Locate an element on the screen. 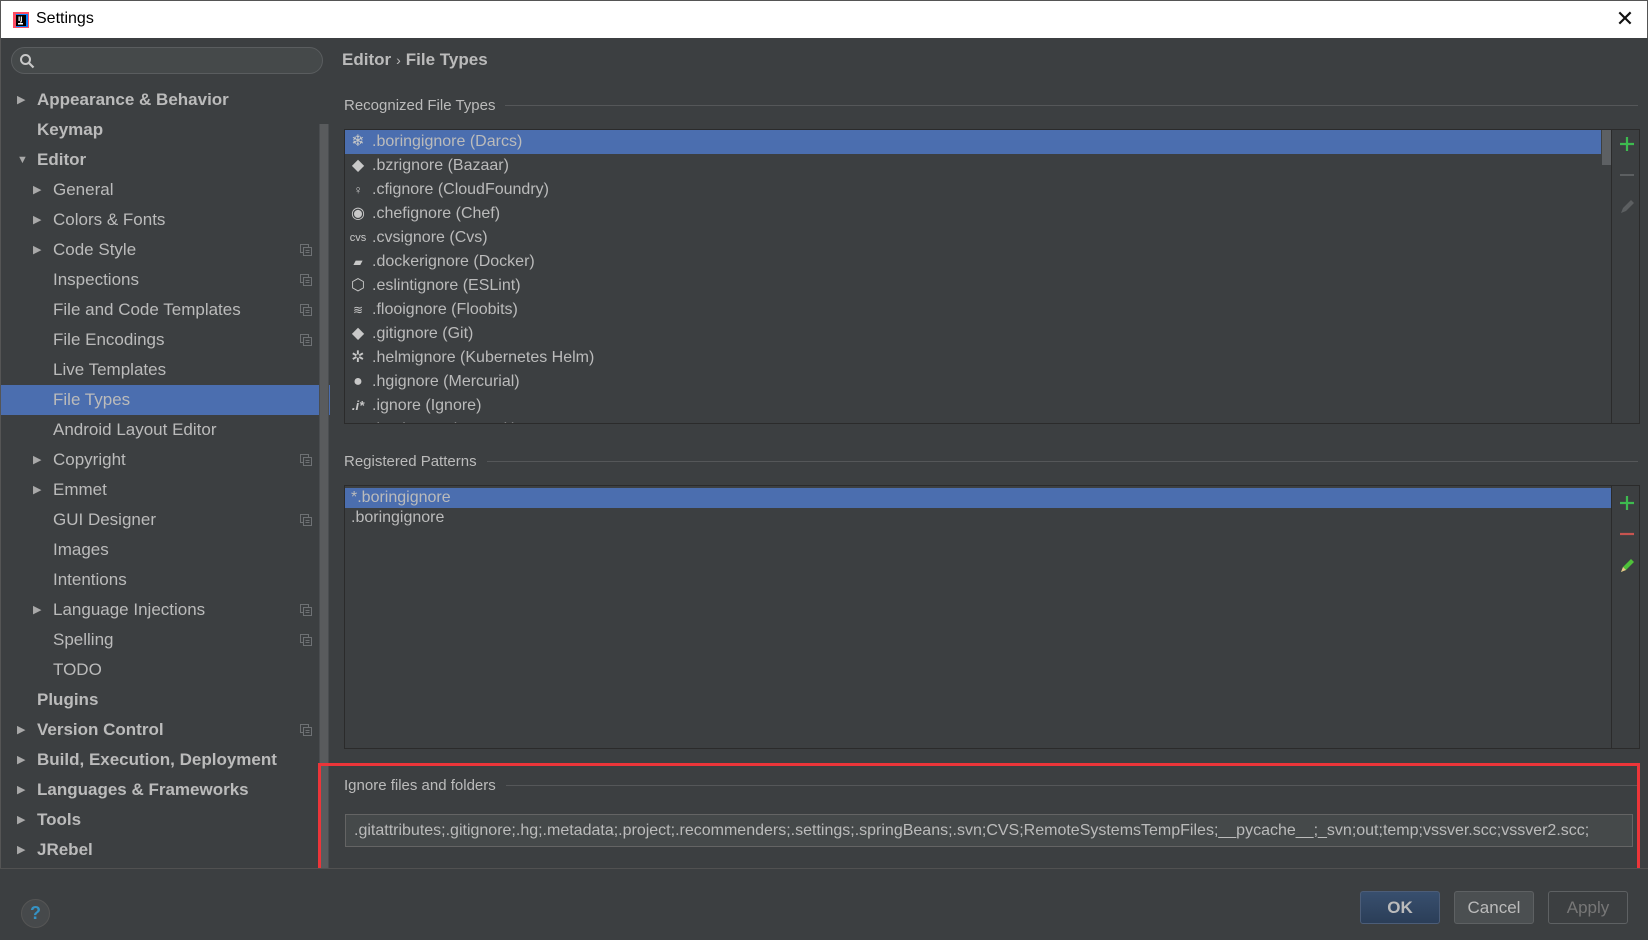 The image size is (1648, 940). file-type-row: ❄ .boringignore (Darcs) is located at coordinates (973, 142).